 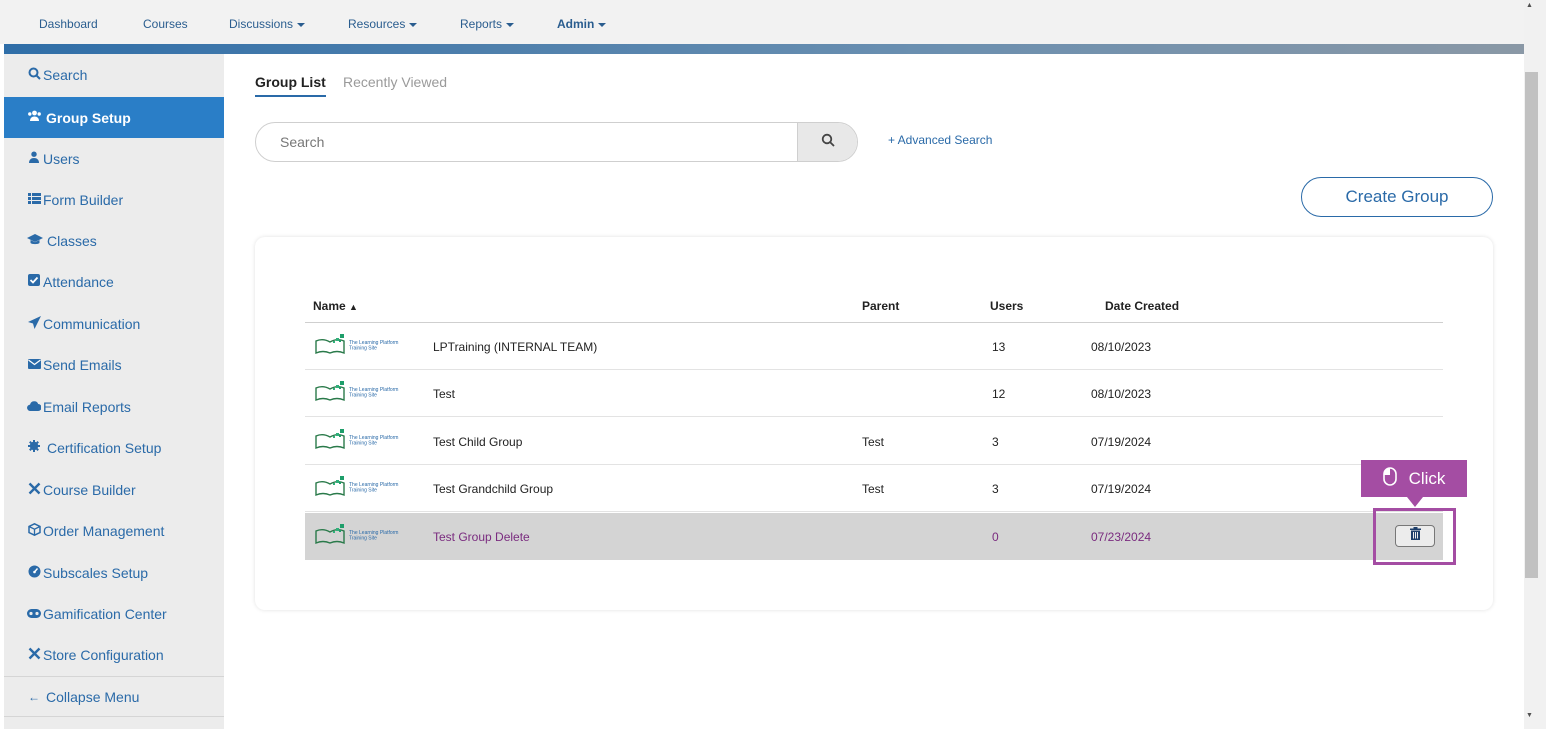 I want to click on arrow-left-icon: ←, so click(x=34, y=696).